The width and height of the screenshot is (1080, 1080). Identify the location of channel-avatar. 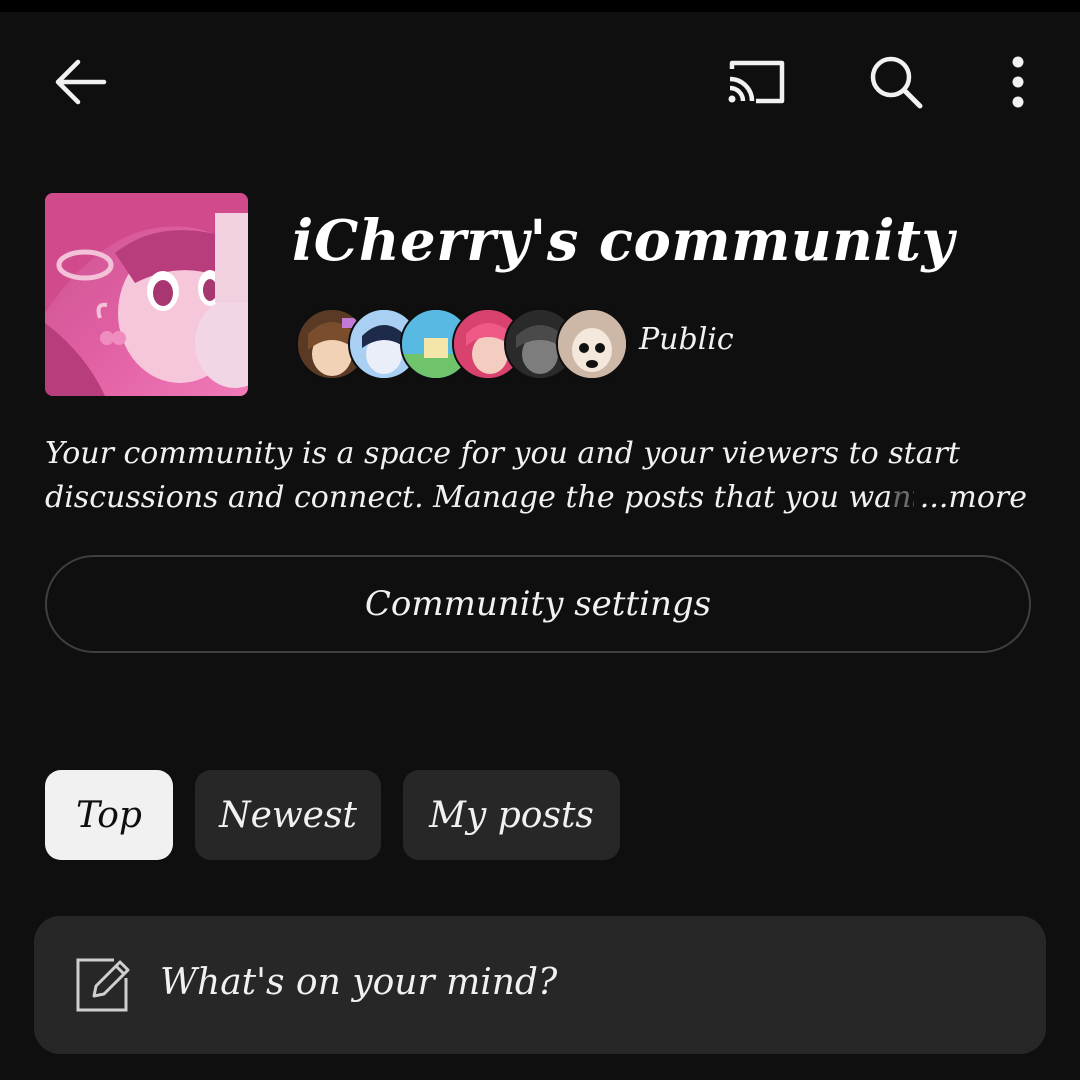
(146, 294).